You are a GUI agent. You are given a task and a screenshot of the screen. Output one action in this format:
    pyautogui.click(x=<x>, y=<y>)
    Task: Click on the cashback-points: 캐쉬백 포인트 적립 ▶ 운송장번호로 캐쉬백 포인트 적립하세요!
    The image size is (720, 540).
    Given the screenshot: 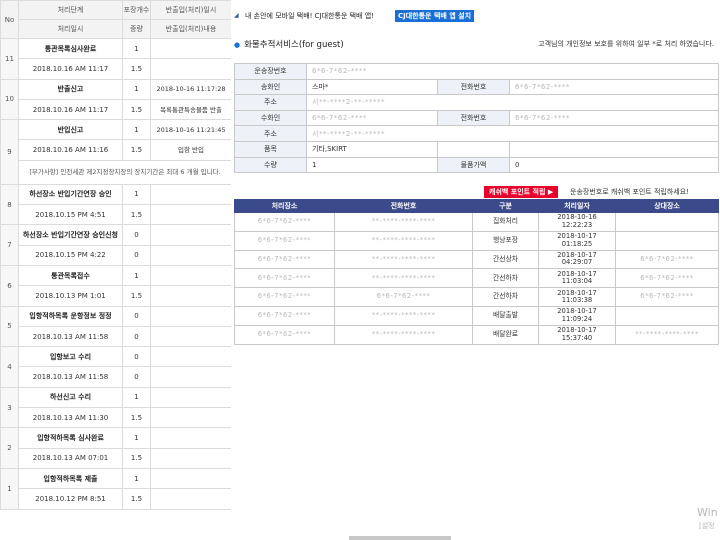 What is the action you would take?
    pyautogui.click(x=601, y=192)
    